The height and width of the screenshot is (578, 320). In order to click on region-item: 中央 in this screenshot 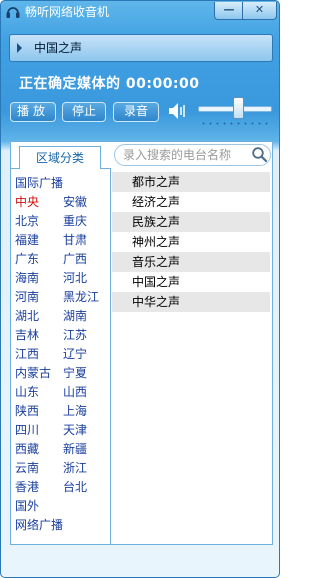, I will do `click(39, 202)`.